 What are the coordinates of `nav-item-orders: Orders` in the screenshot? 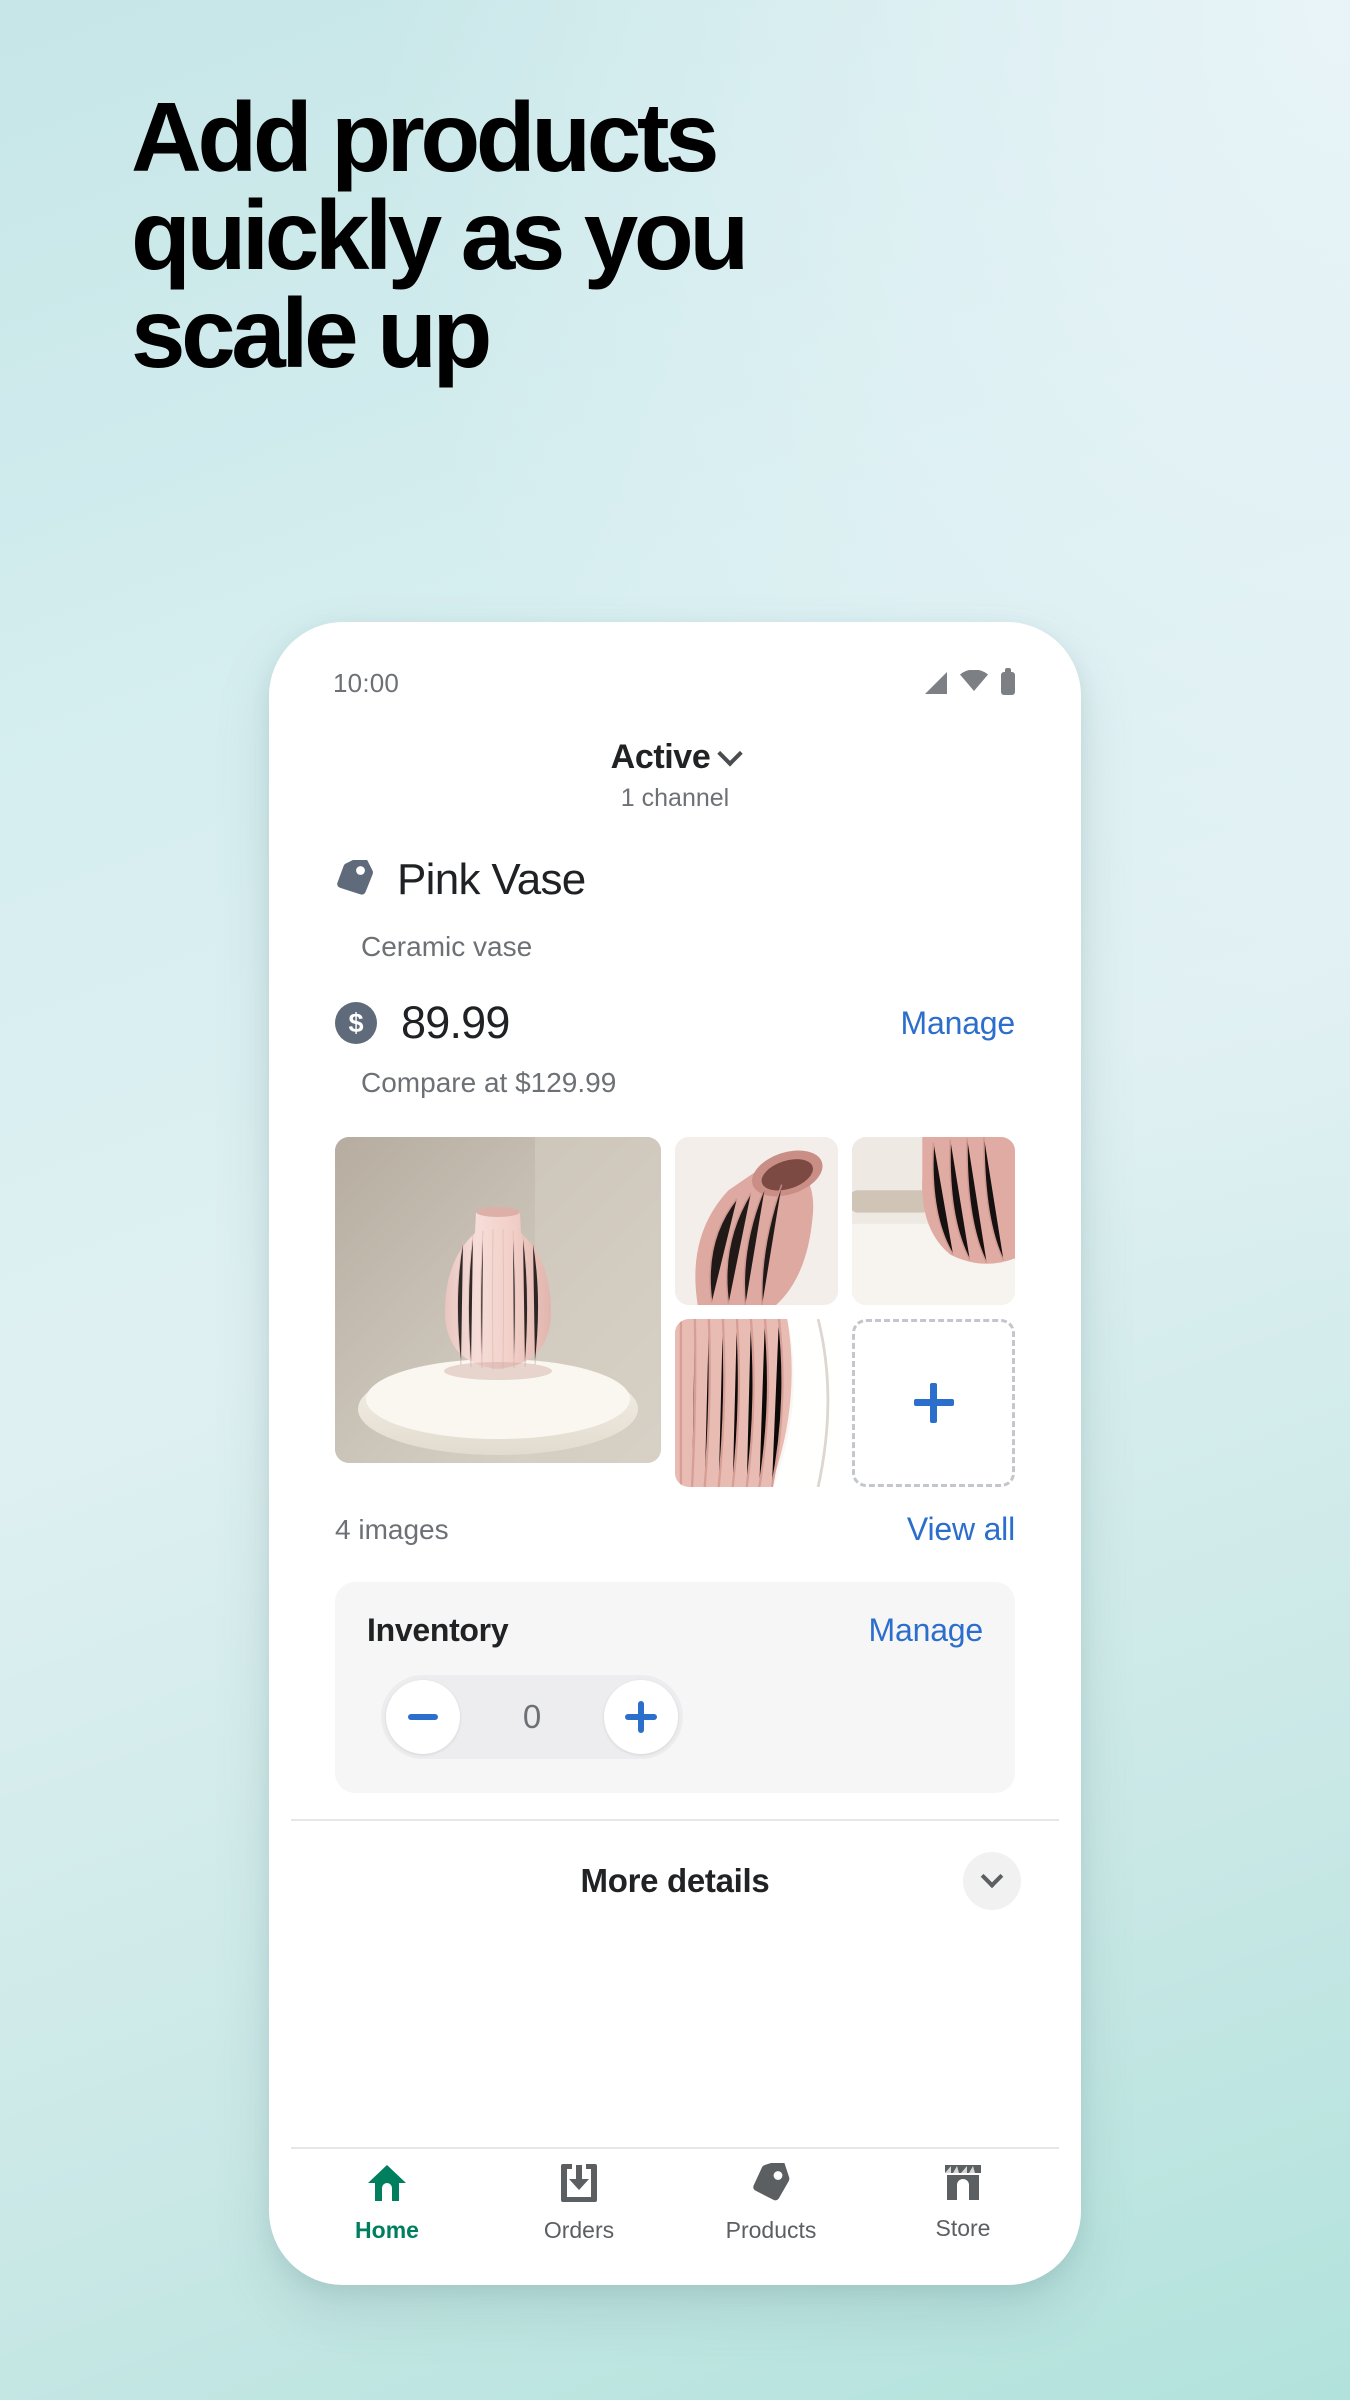 It's located at (579, 2203).